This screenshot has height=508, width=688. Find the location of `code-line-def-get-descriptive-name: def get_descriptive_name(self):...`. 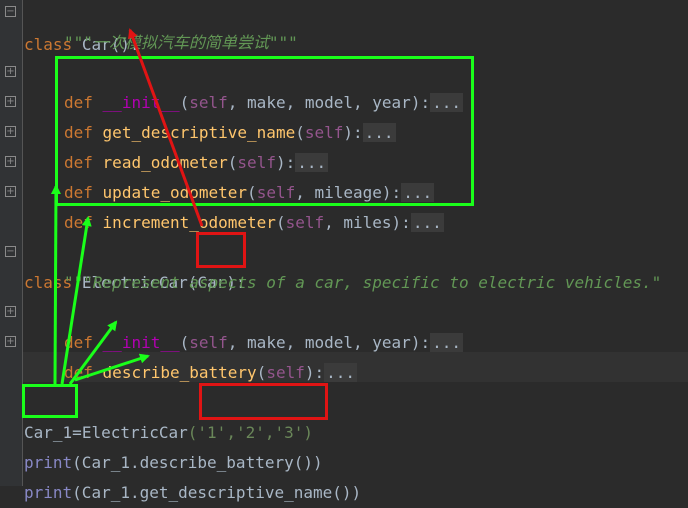

code-line-def-get-descriptive-name: def get_descriptive_name(self):... is located at coordinates (230, 115).